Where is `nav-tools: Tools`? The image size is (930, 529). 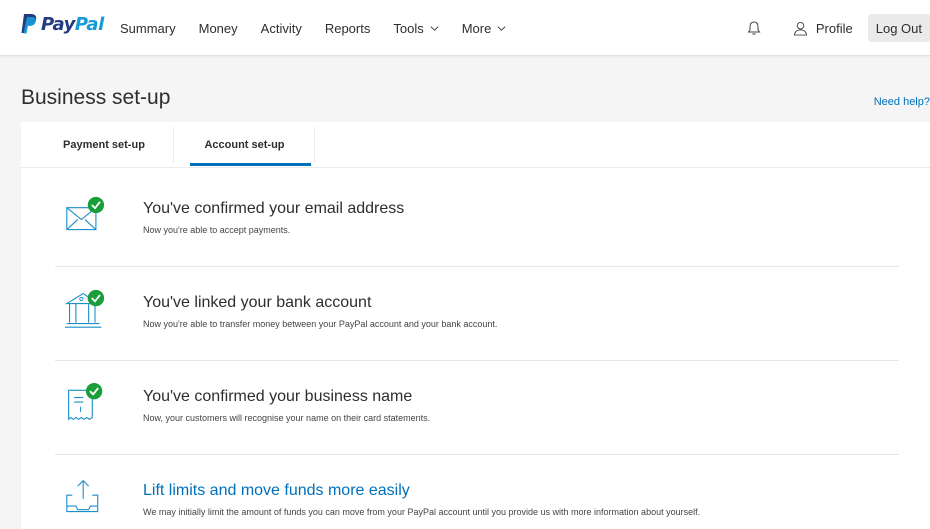 nav-tools: Tools is located at coordinates (416, 28).